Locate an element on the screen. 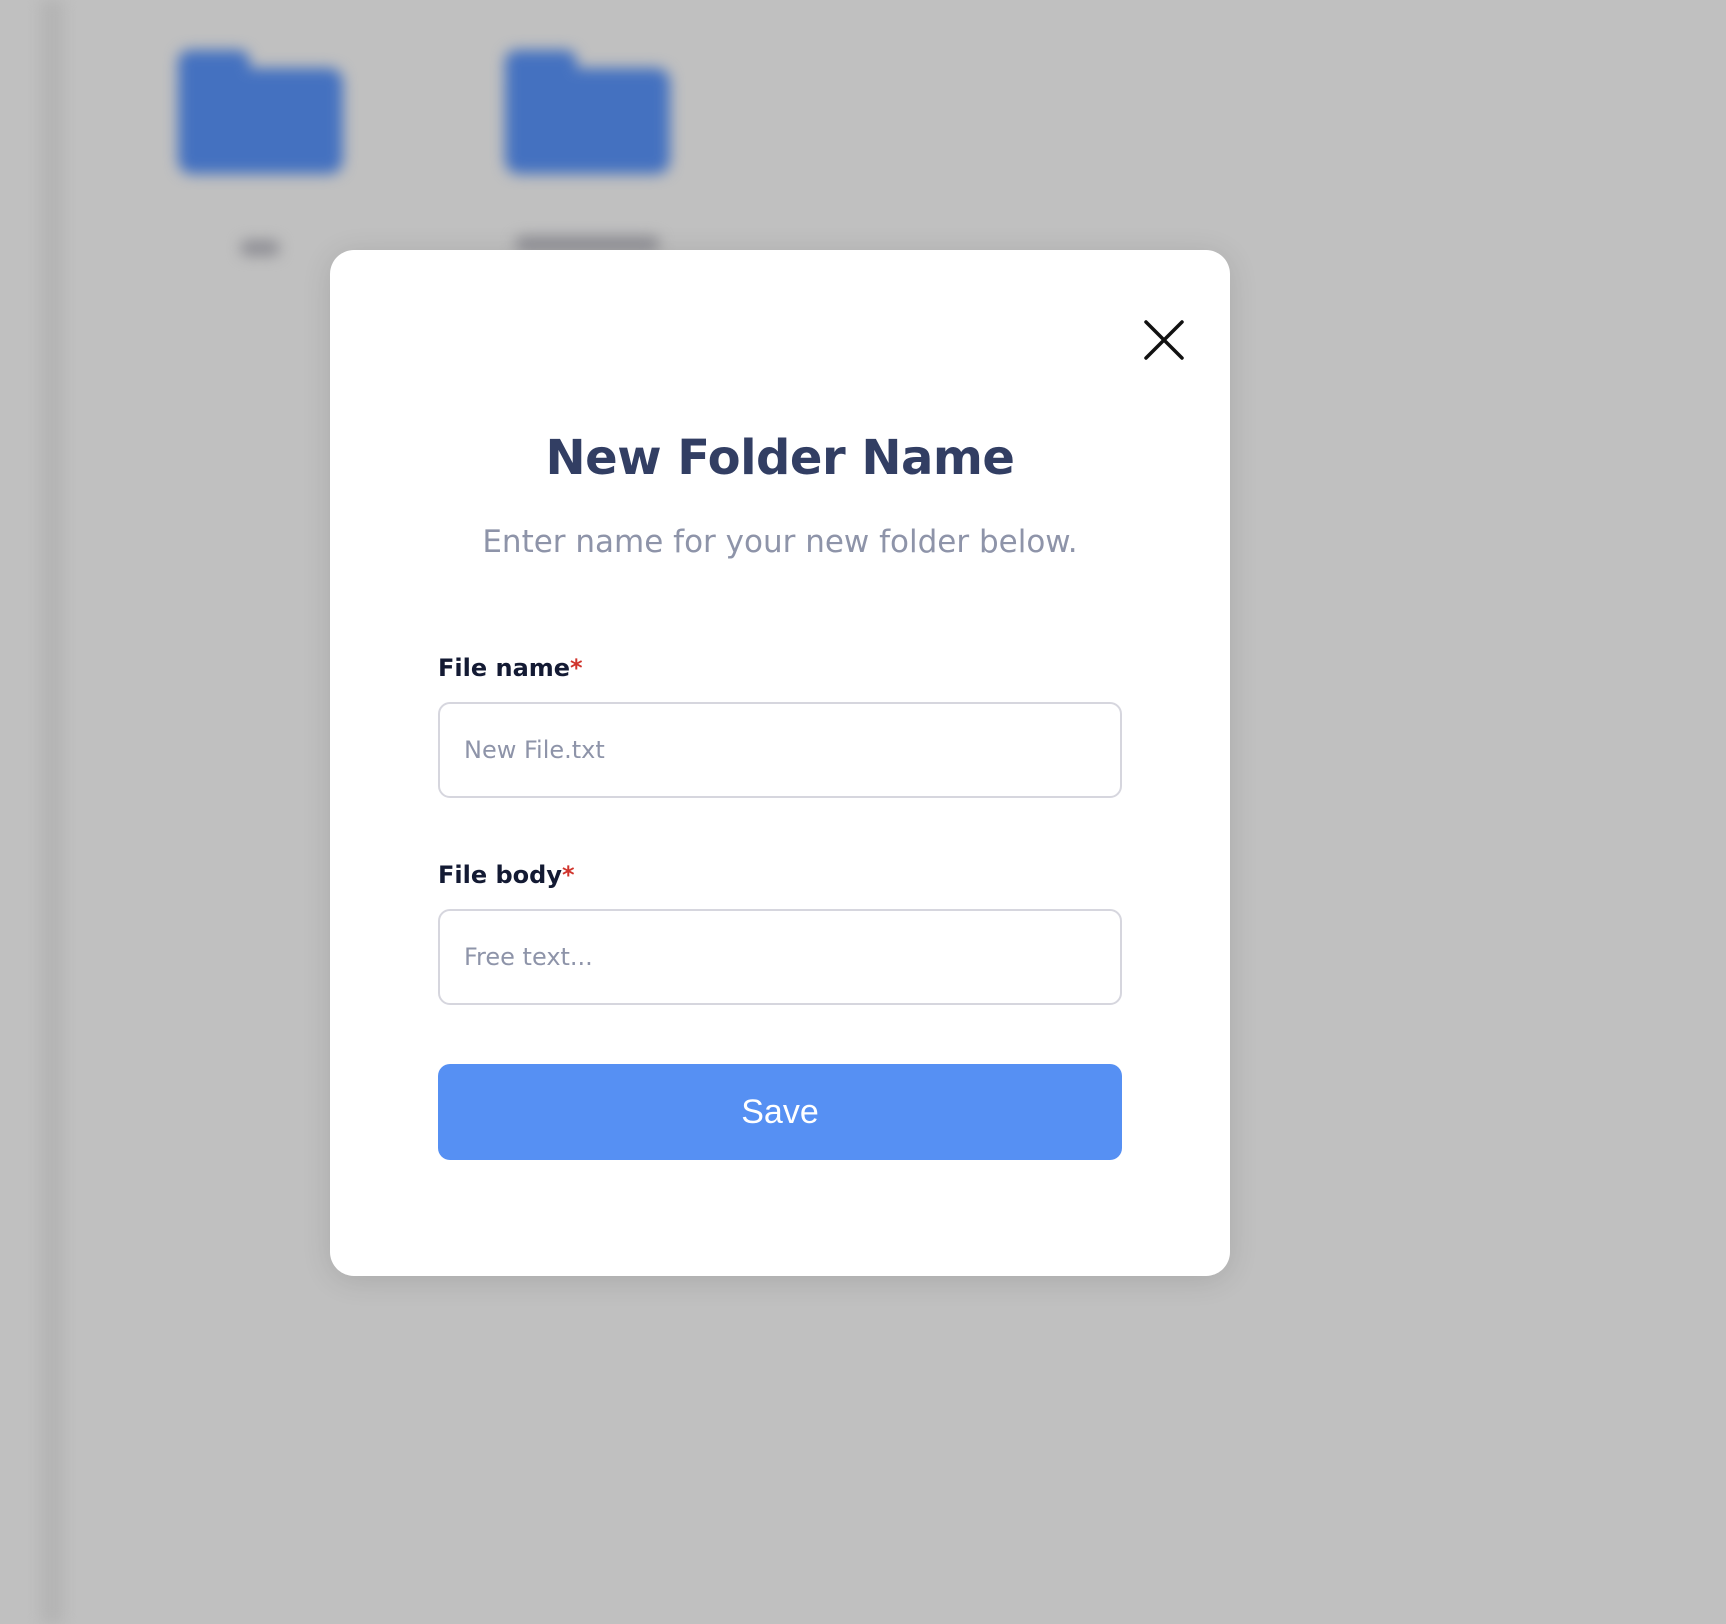 This screenshot has width=1726, height=1624. file-name-label: File name* is located at coordinates (510, 668).